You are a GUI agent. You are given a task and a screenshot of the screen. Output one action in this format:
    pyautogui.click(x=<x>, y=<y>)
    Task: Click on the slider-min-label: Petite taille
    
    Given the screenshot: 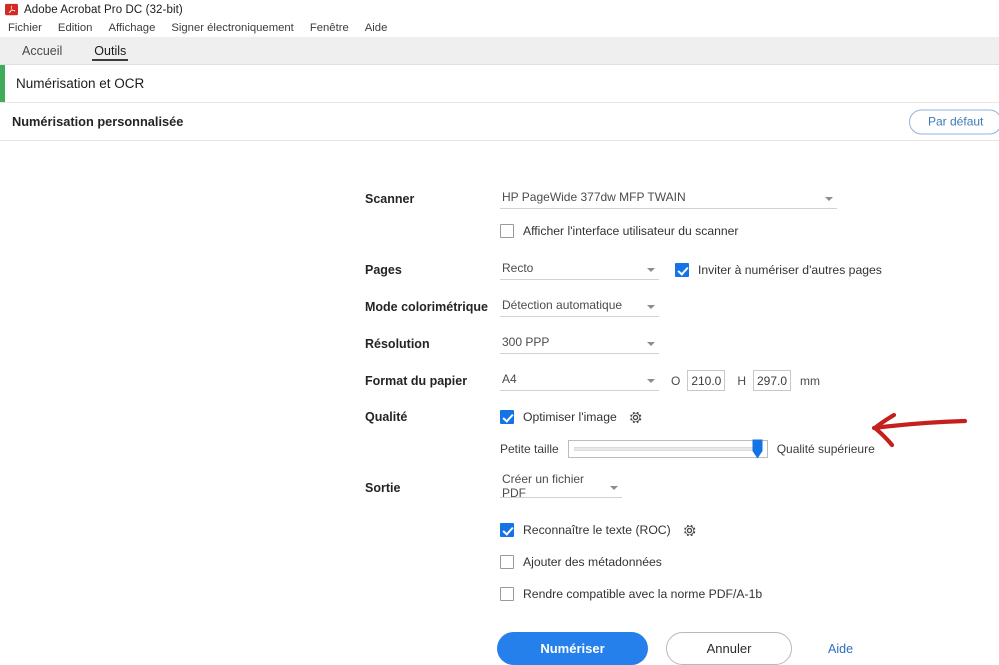 What is the action you would take?
    pyautogui.click(x=529, y=449)
    